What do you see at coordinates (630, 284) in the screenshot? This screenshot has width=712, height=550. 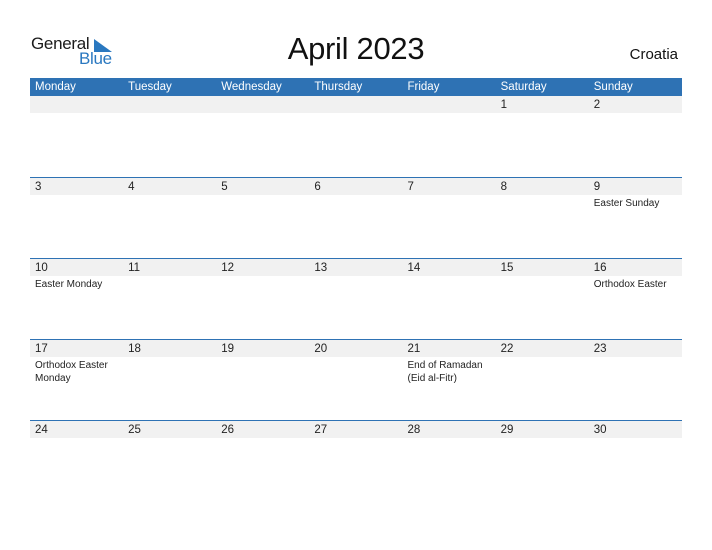 I see `holiday-label: Orthodox Easter` at bounding box center [630, 284].